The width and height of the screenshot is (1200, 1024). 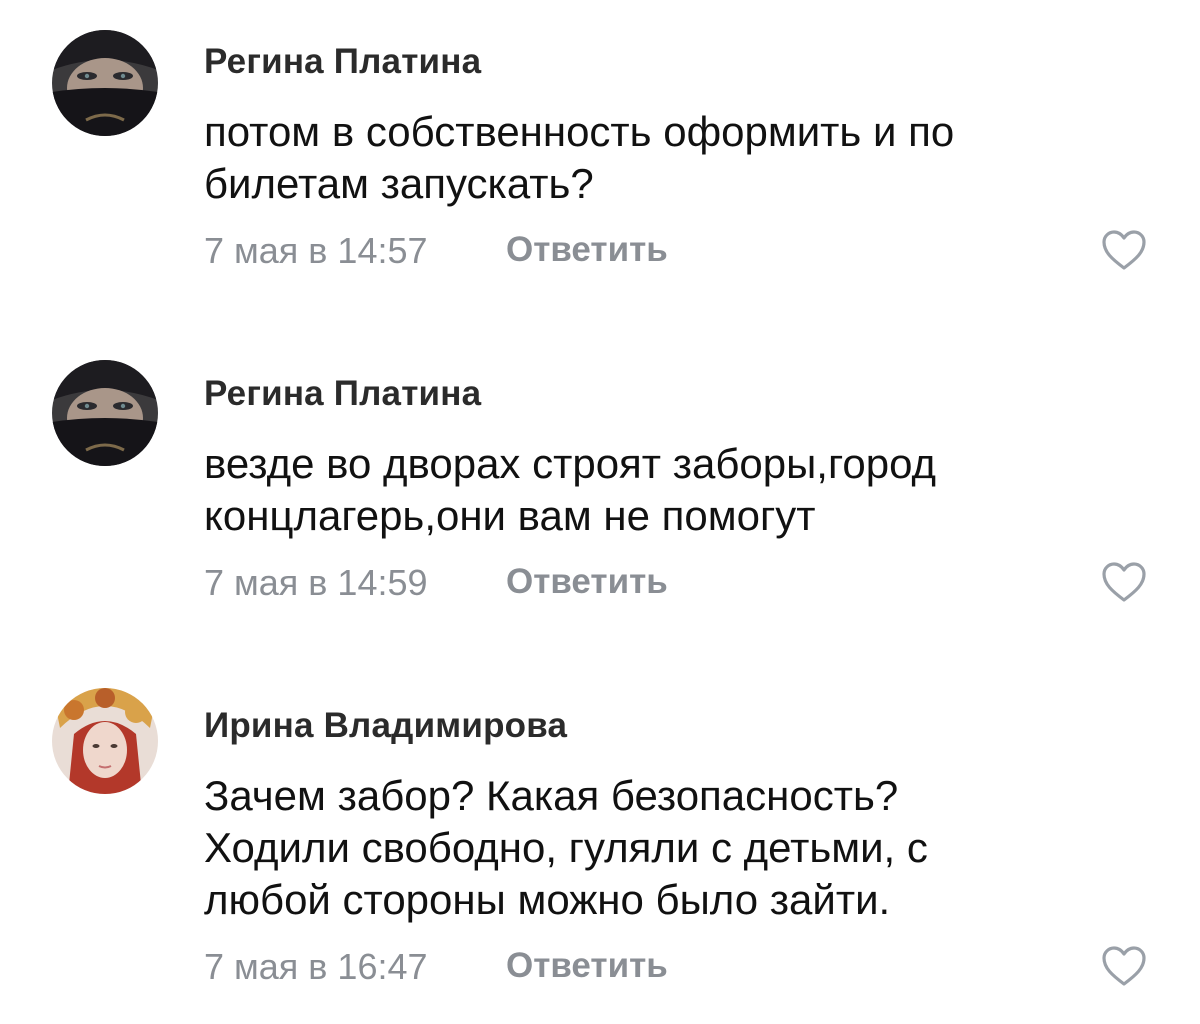 I want to click on comment-text-line: билетам запускать?, so click(x=399, y=183).